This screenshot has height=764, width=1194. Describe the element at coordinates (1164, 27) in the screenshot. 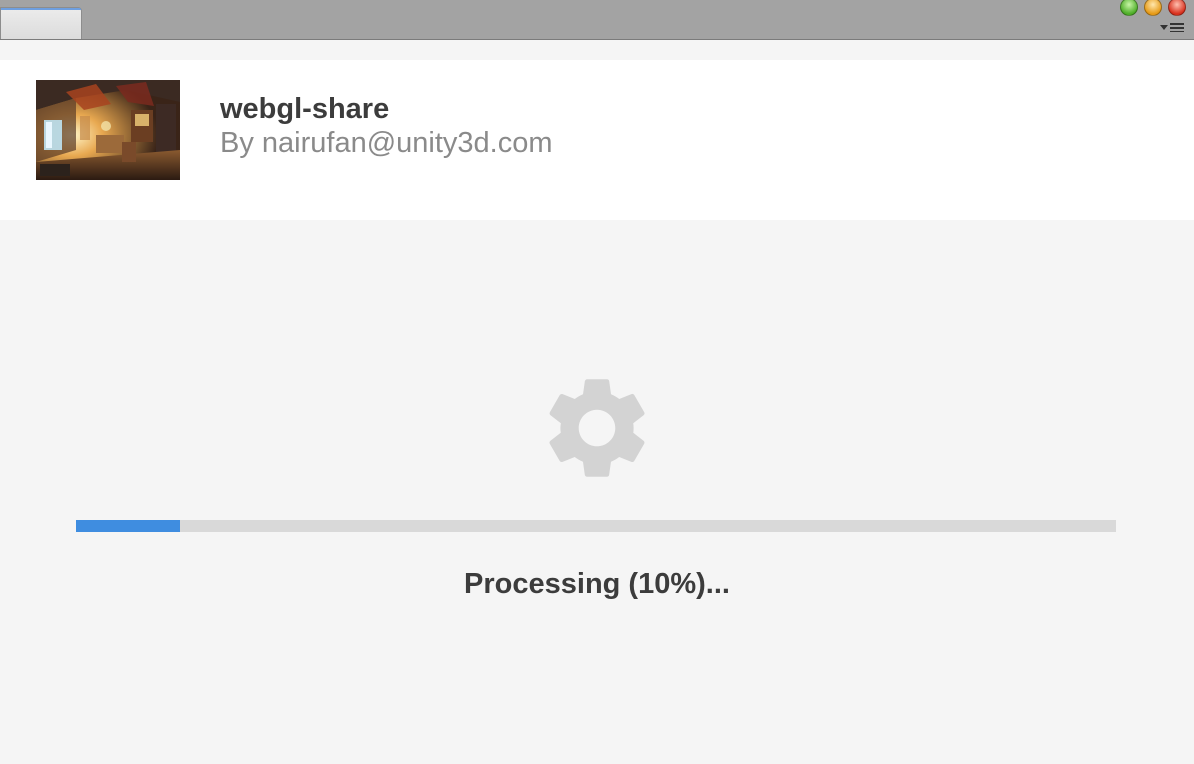

I see `dropdown-caret-icon` at that location.